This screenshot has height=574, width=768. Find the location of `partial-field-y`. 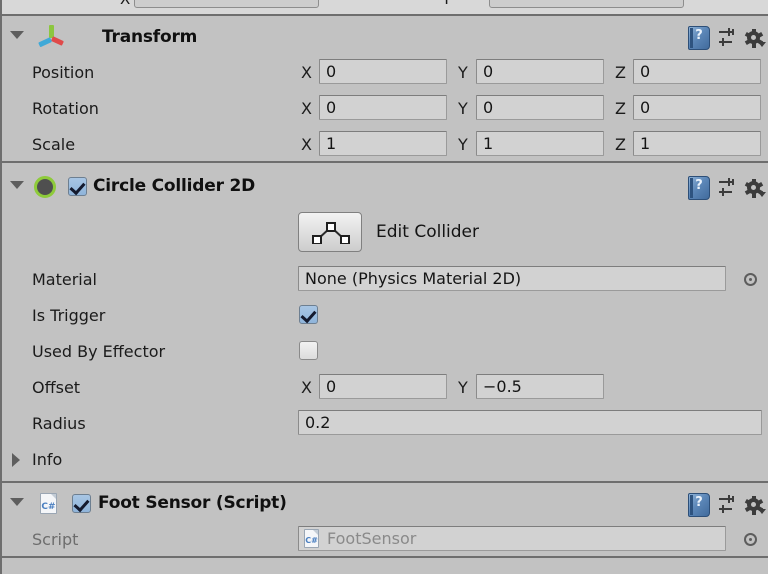

partial-field-y is located at coordinates (586, 4).